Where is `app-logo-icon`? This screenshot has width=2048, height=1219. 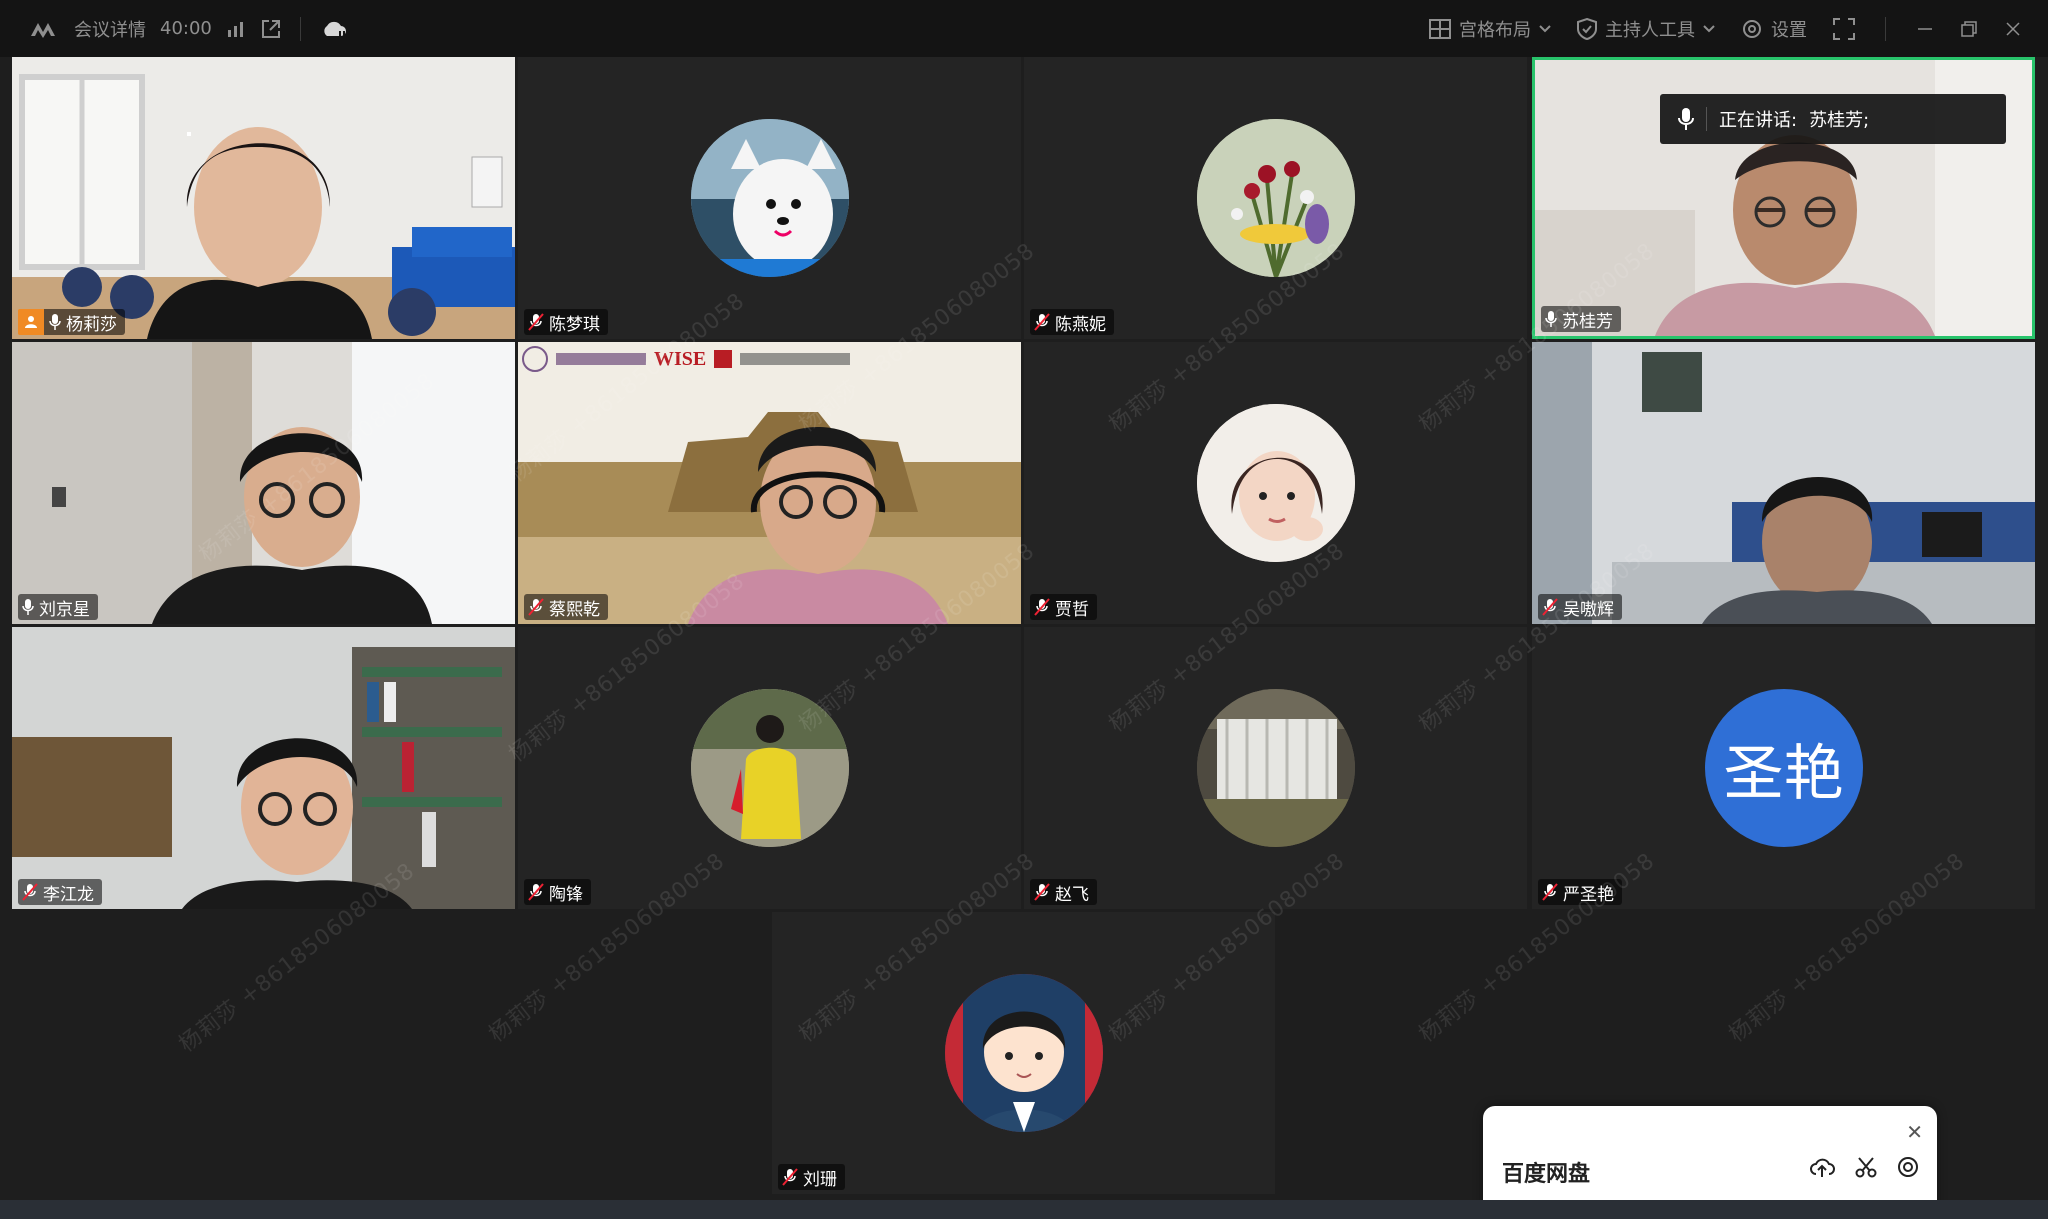 app-logo-icon is located at coordinates (45, 29).